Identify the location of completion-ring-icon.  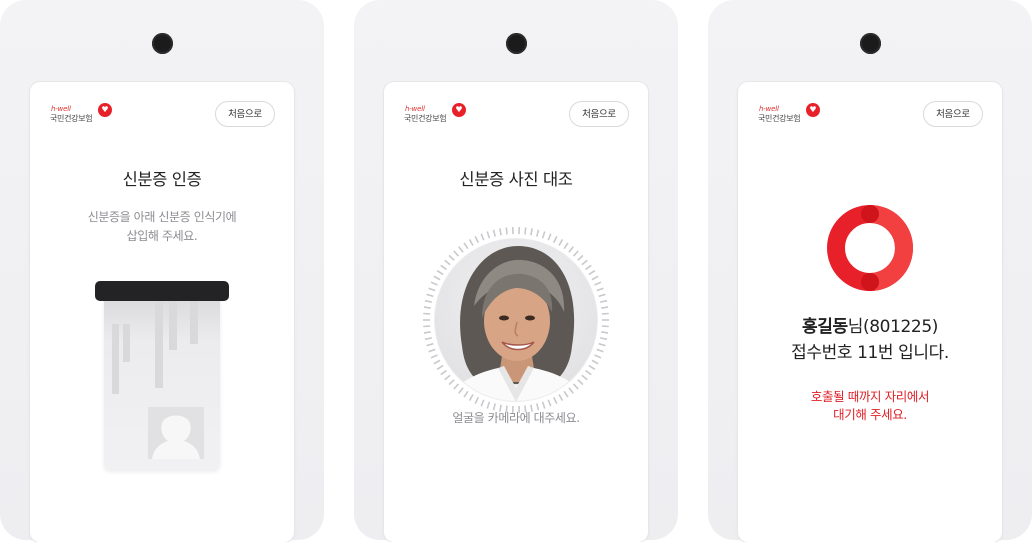
(870, 248).